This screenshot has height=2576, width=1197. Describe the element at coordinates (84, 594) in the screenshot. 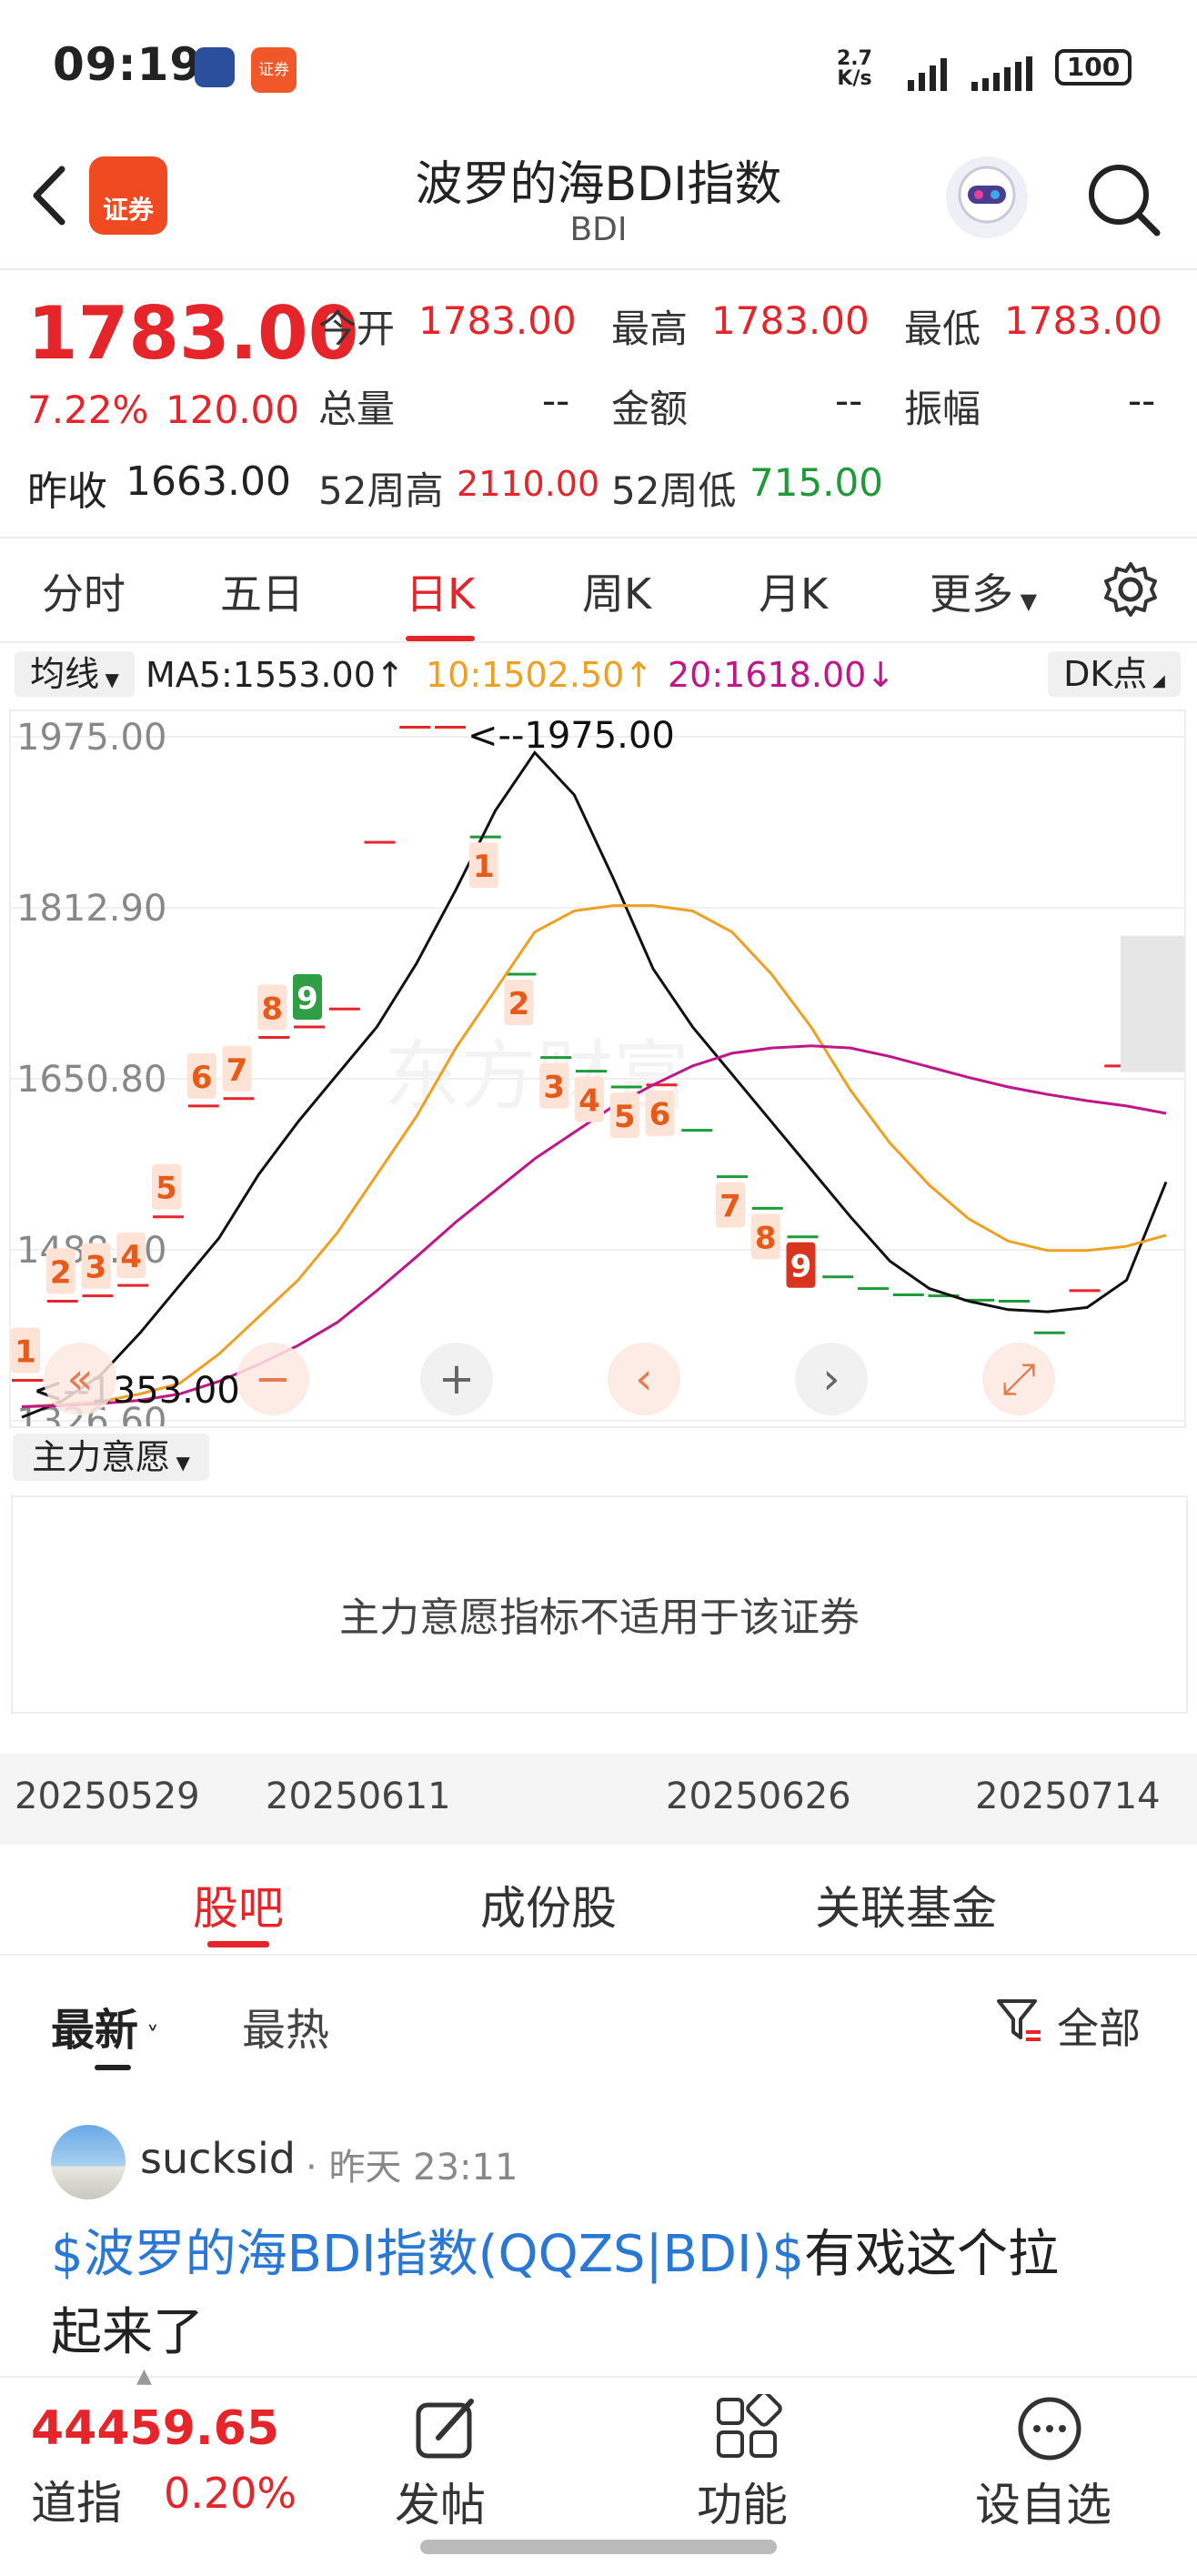

I see `tab-label: 分时` at that location.